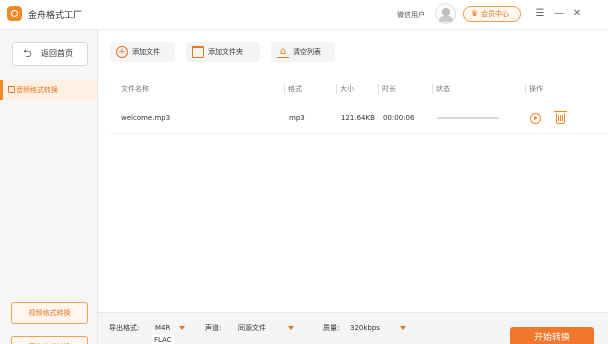  Describe the element at coordinates (411, 15) in the screenshot. I see `user-name: 微信用户` at that location.